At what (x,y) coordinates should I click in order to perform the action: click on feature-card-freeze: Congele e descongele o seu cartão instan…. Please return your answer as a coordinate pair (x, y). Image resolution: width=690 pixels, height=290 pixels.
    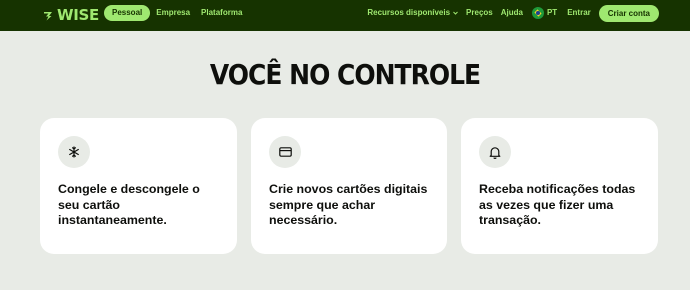
    Looking at the image, I should click on (138, 186).